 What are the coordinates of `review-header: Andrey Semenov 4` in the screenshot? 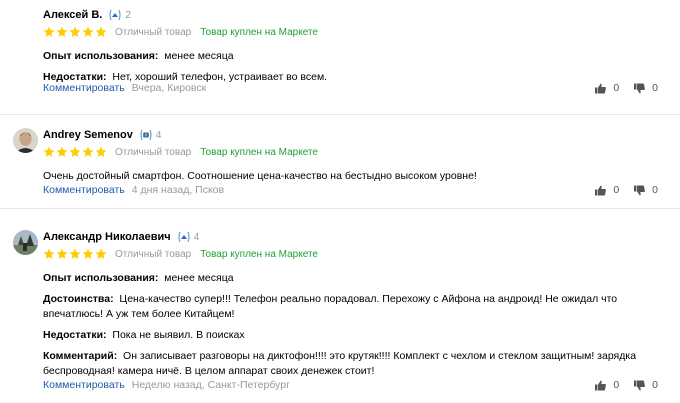 It's located at (361, 135).